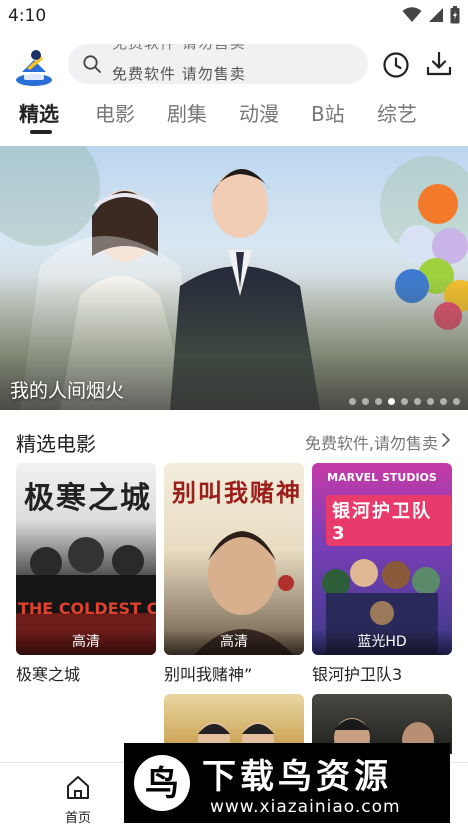  What do you see at coordinates (87, 608) in the screenshot?
I see `poster-subtitle: THE COLDEST CI` at bounding box center [87, 608].